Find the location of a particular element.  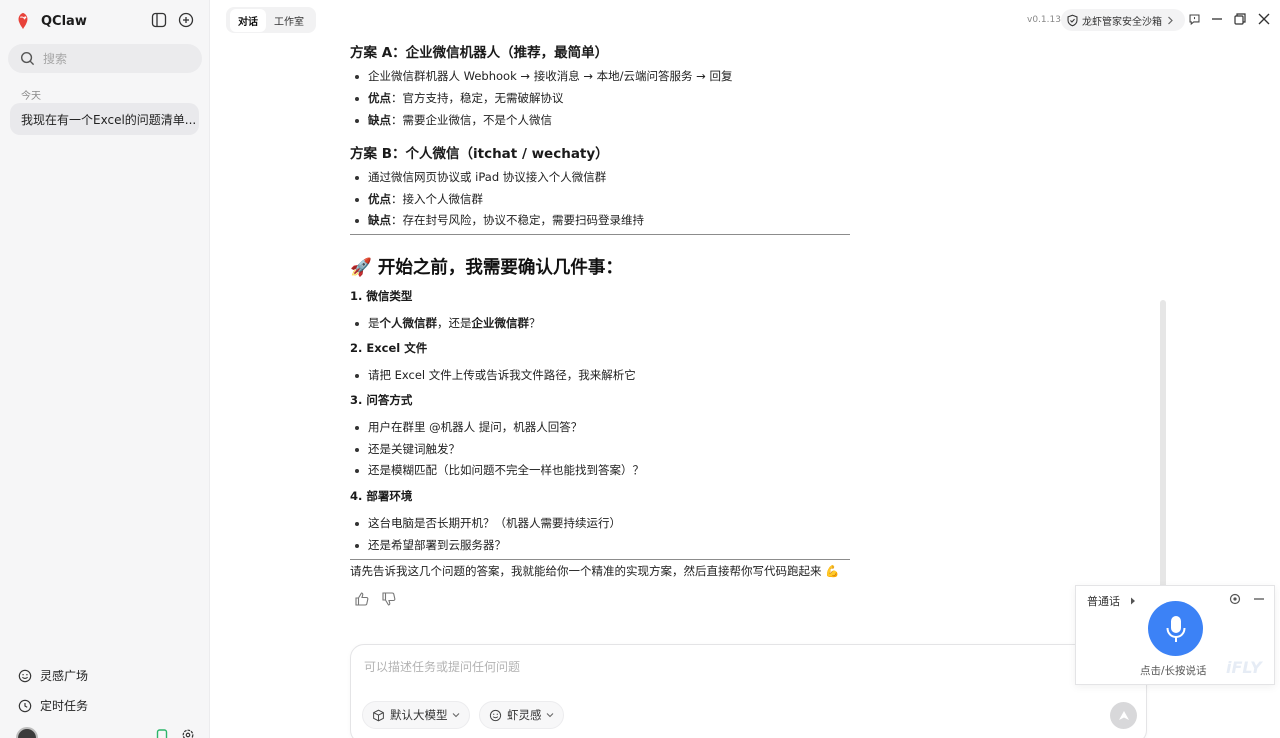

search-box is located at coordinates (105, 58).